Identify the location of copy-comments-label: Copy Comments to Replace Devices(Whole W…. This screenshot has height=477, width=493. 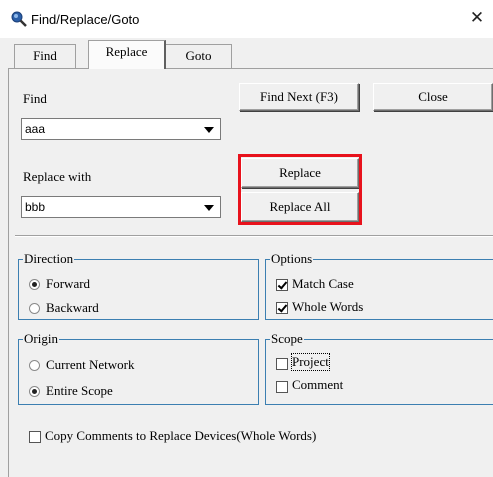
(181, 435).